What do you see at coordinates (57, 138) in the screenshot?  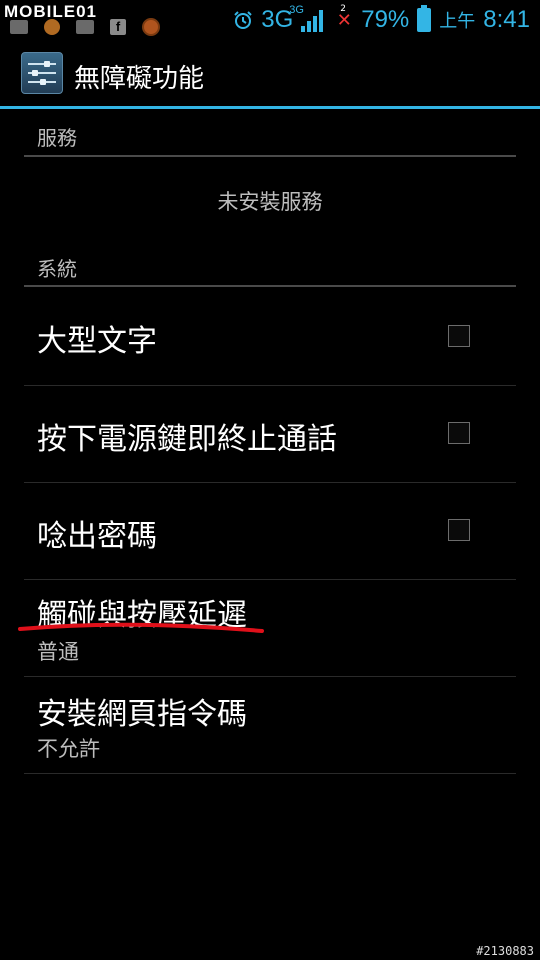 I see `section-header-services: 服務` at bounding box center [57, 138].